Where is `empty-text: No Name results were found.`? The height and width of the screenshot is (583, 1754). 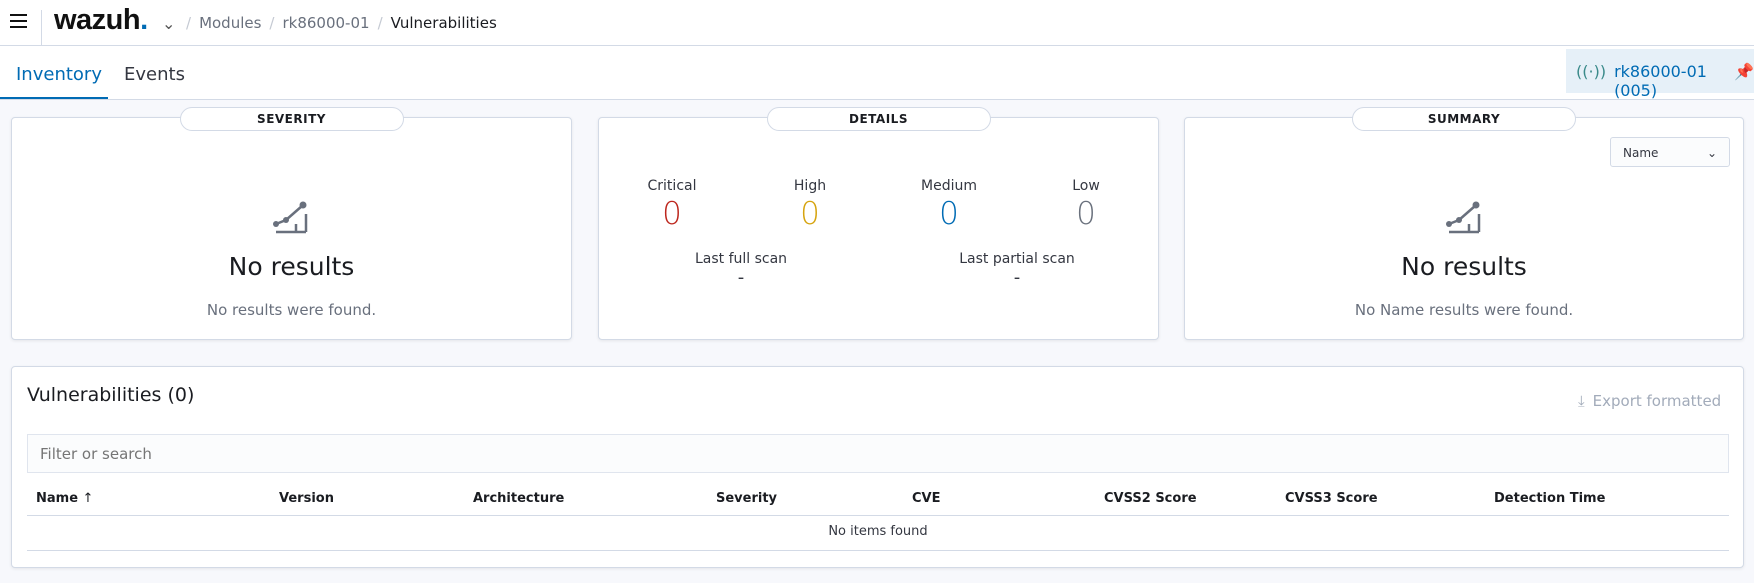
empty-text: No Name results were found. is located at coordinates (1464, 310).